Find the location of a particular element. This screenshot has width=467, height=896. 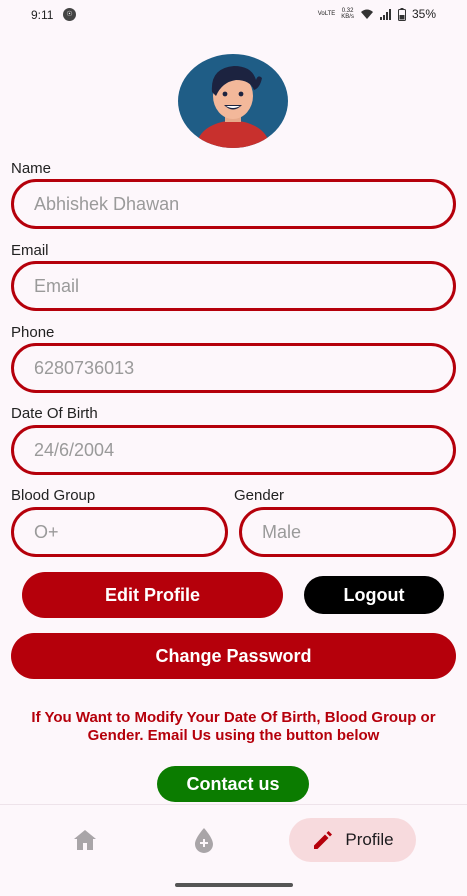

status-indicators: VoLTE 0.32 KB/s 35% is located at coordinates (377, 14).